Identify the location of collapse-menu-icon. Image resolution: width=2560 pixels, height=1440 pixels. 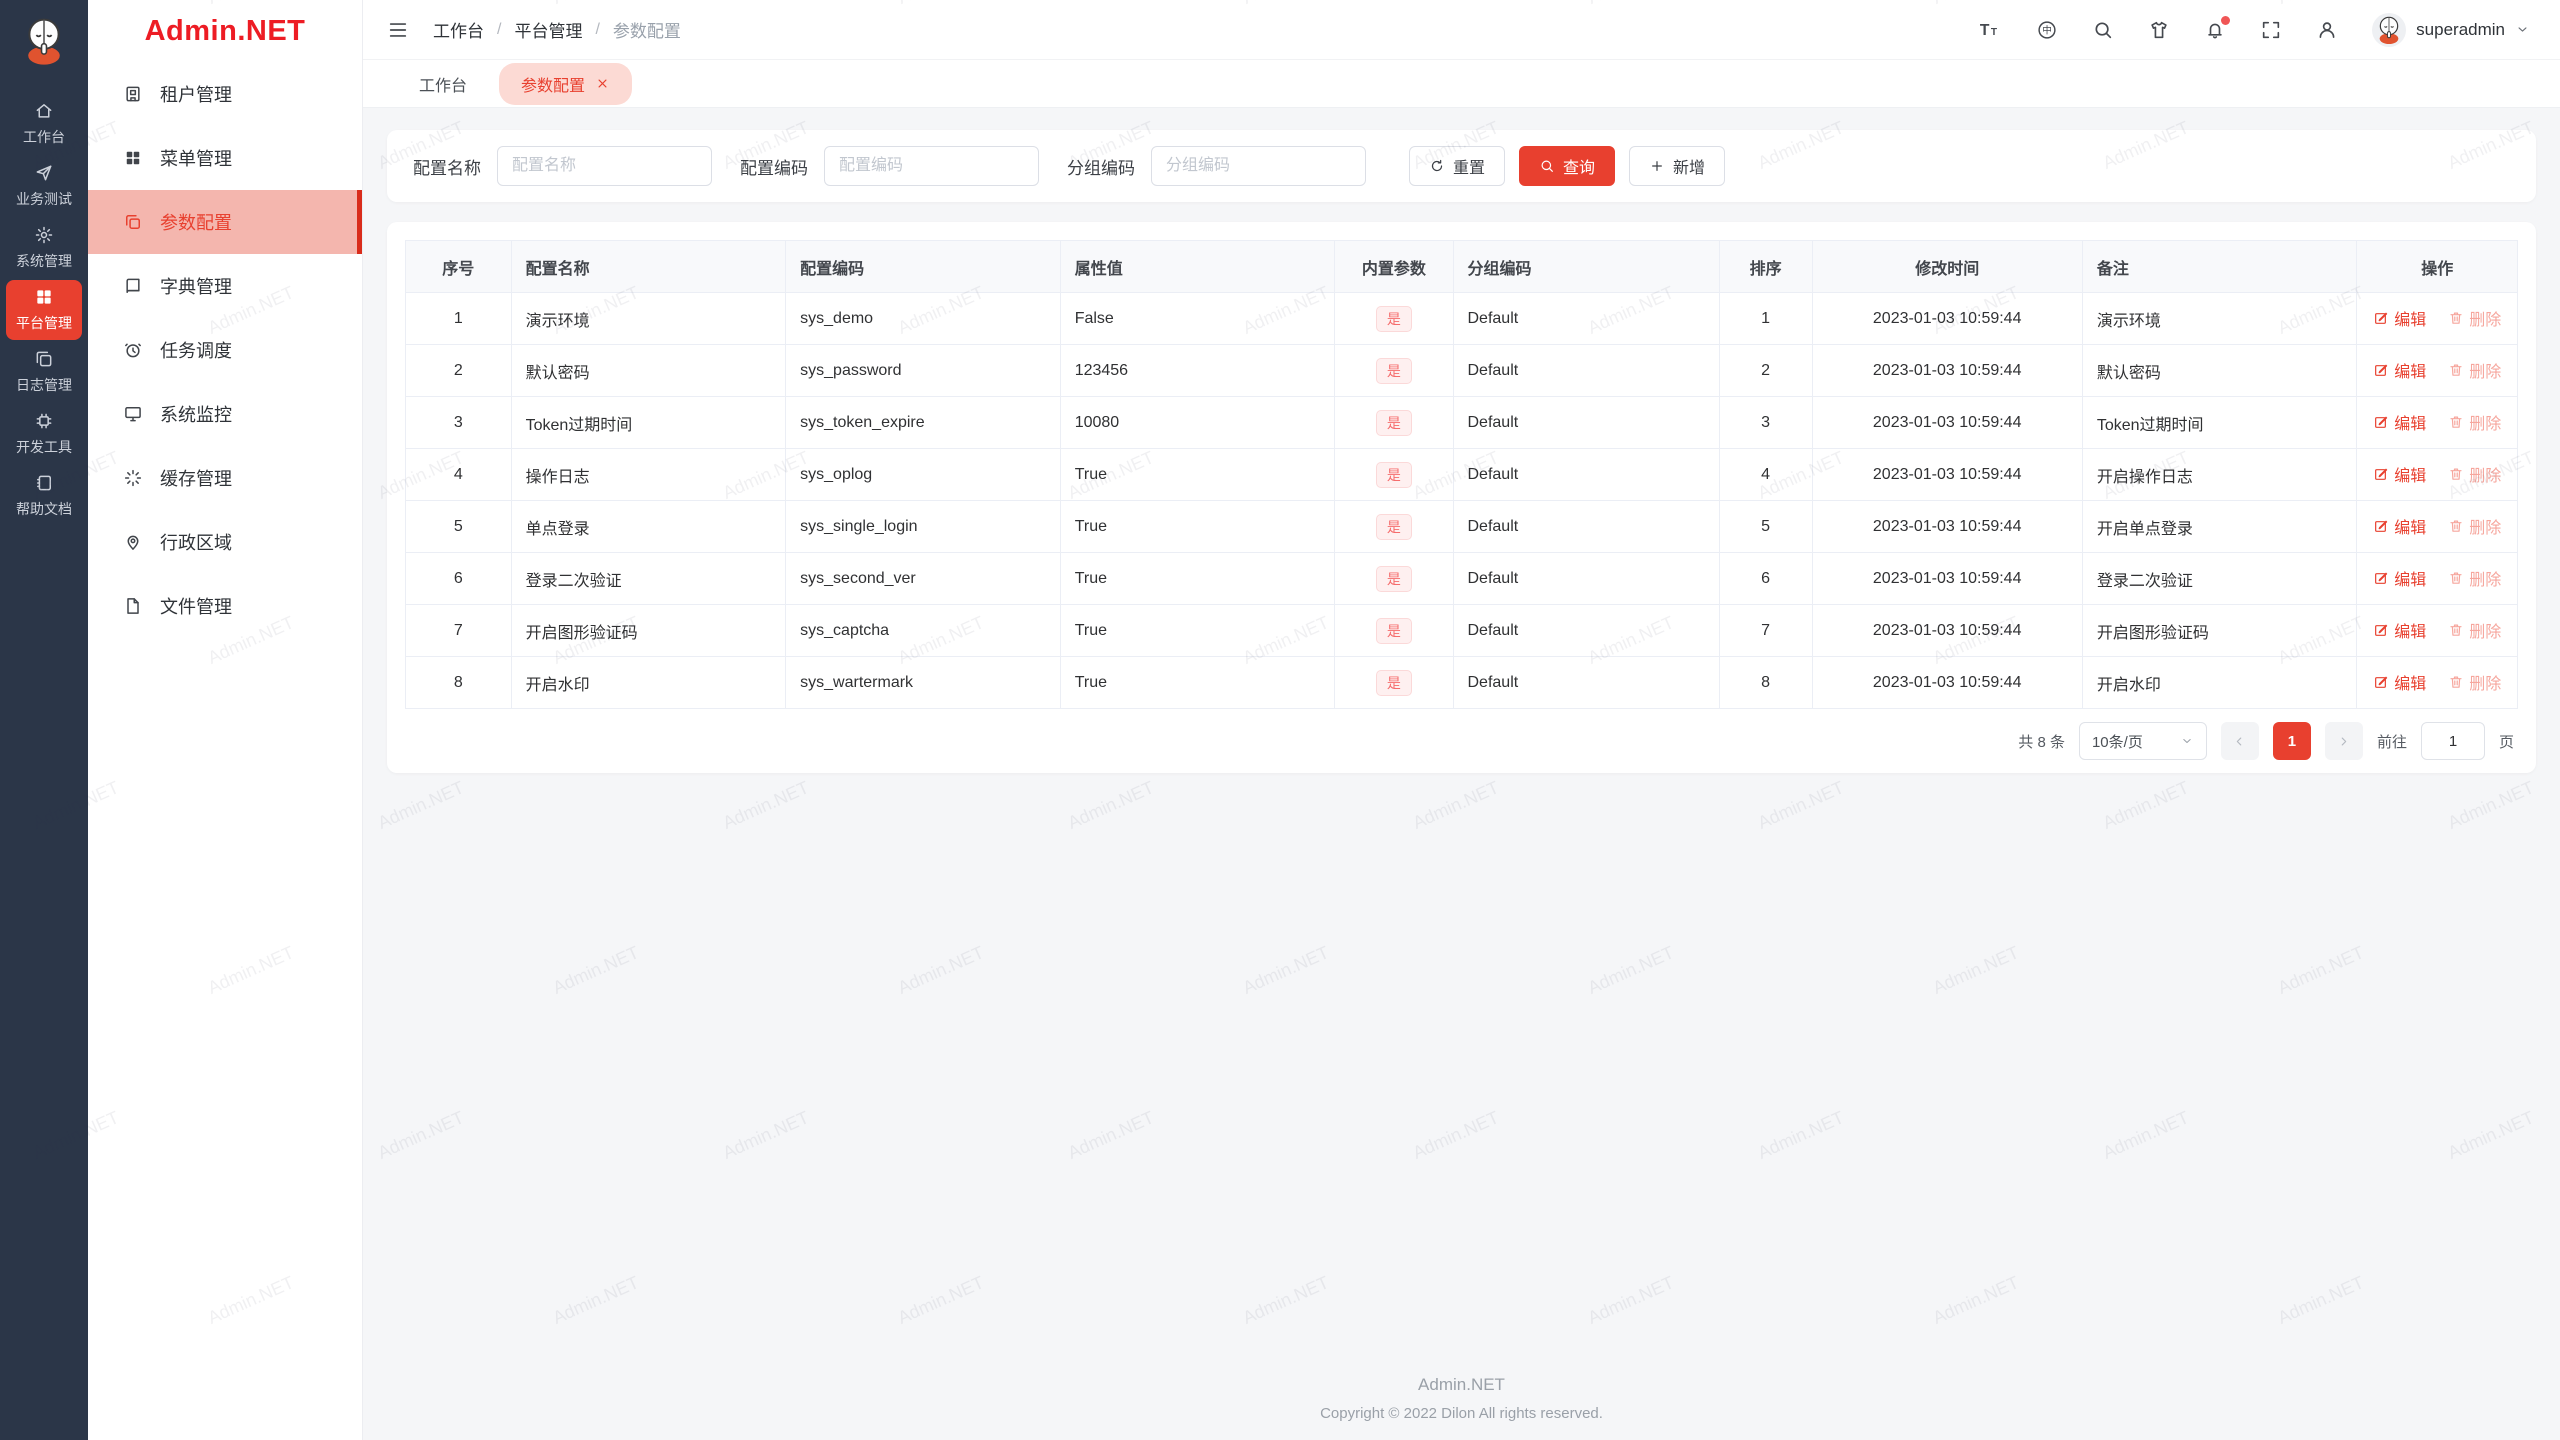
(398, 30).